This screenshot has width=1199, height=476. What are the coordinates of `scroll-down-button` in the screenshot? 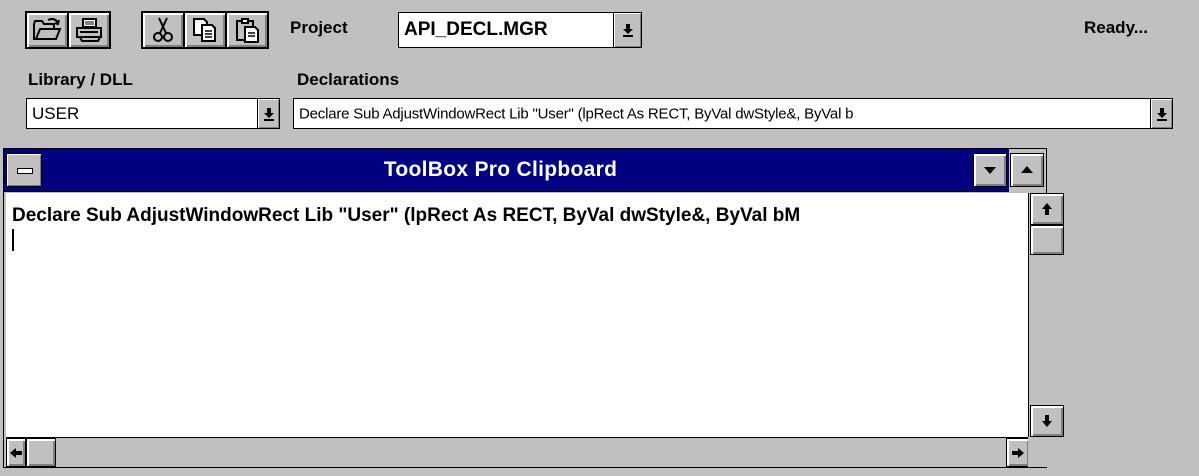 It's located at (1047, 421).